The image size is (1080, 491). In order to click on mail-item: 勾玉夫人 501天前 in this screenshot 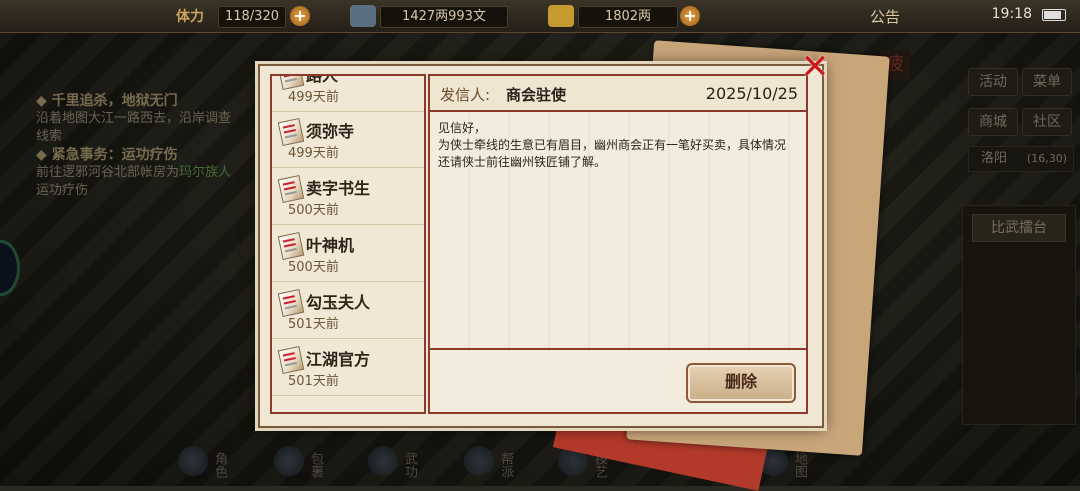, I will do `click(348, 311)`.